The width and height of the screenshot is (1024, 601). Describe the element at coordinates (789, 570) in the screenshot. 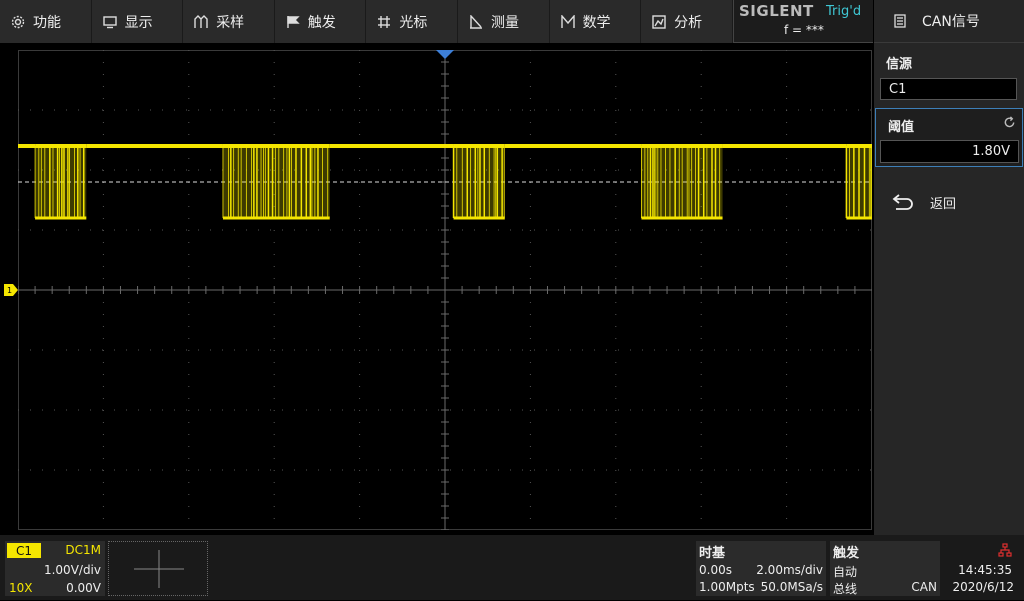

I see `timebase-scale: 2.00ms/div` at that location.